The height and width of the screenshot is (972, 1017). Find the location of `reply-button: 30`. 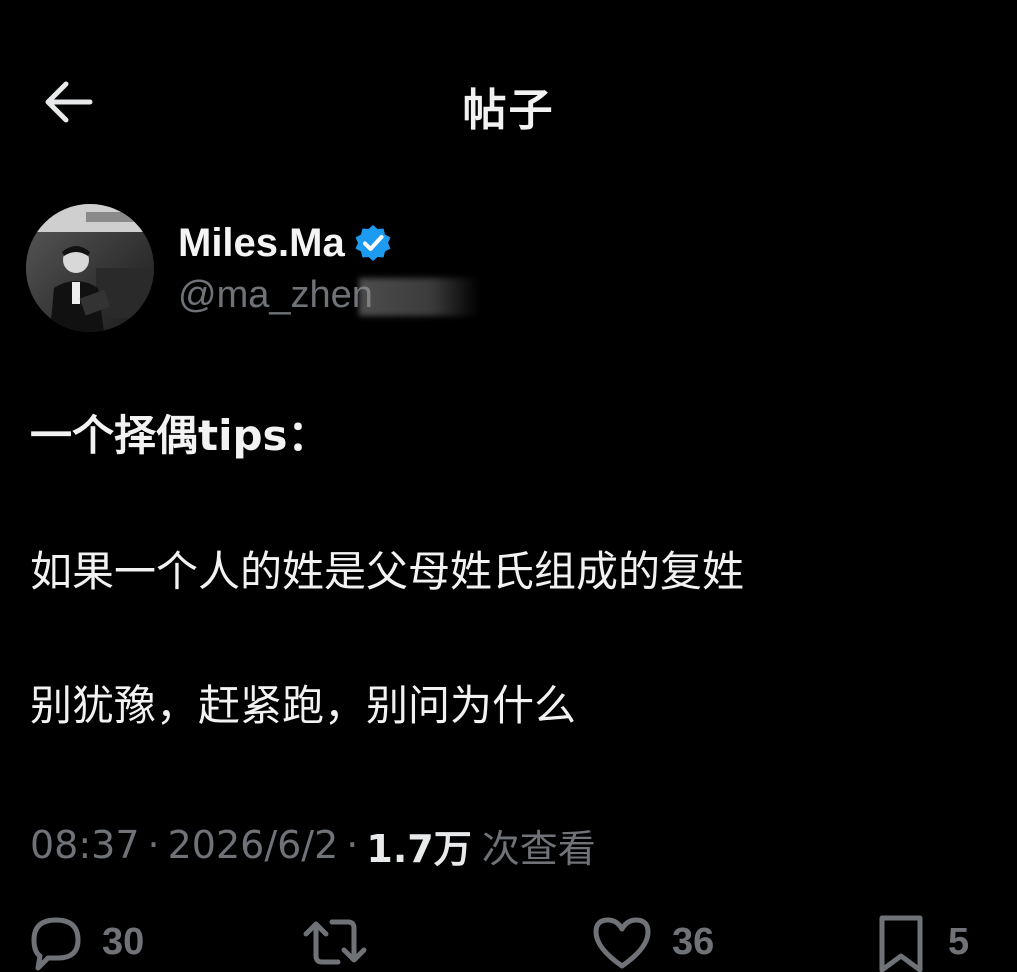

reply-button: 30 is located at coordinates (85, 942).